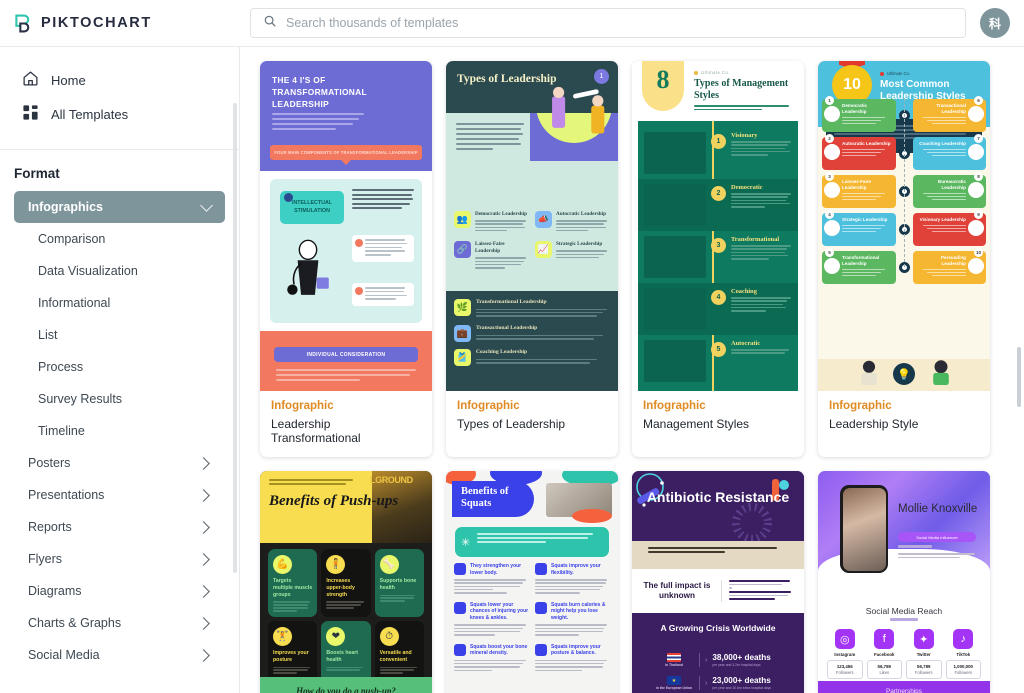 This screenshot has width=1024, height=693. I want to click on thumb-item: 🧍 Increases upper-body strength, so click(346, 583).